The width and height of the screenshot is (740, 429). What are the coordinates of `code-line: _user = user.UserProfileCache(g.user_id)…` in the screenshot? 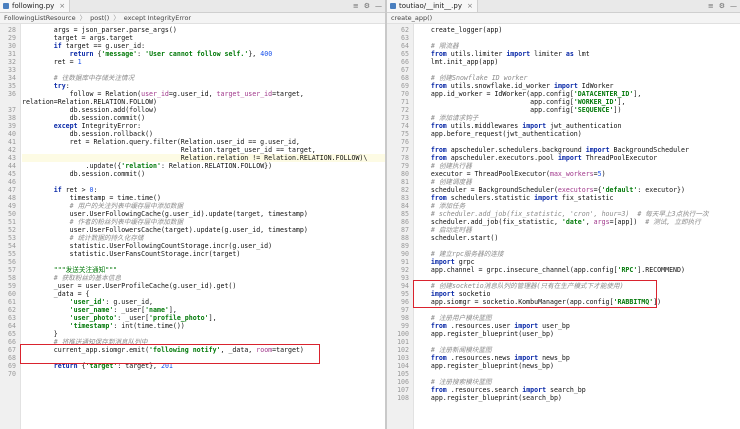 It's located at (129, 286).